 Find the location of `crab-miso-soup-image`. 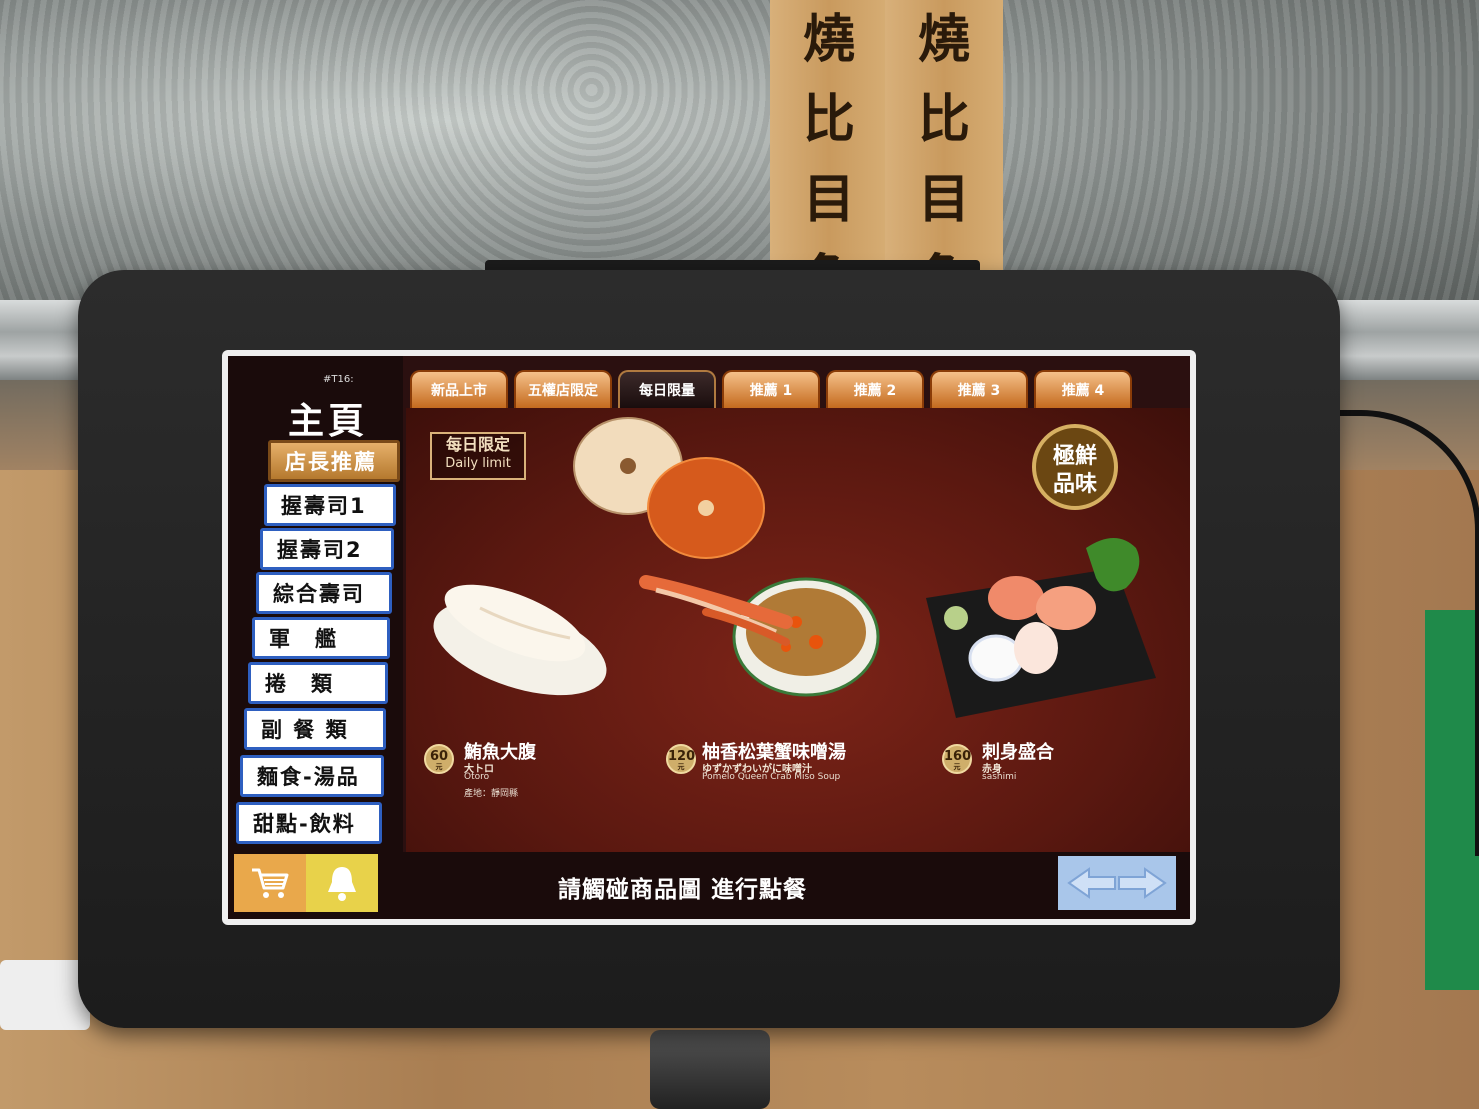

crab-miso-soup-image is located at coordinates (766, 637).